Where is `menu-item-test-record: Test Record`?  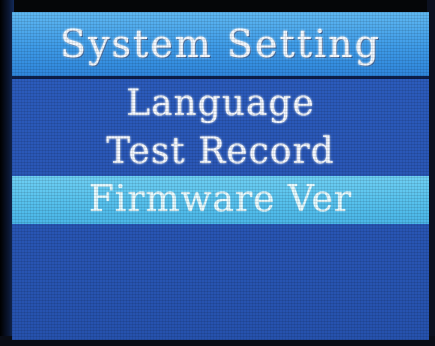 menu-item-test-record: Test Record is located at coordinates (220, 152).